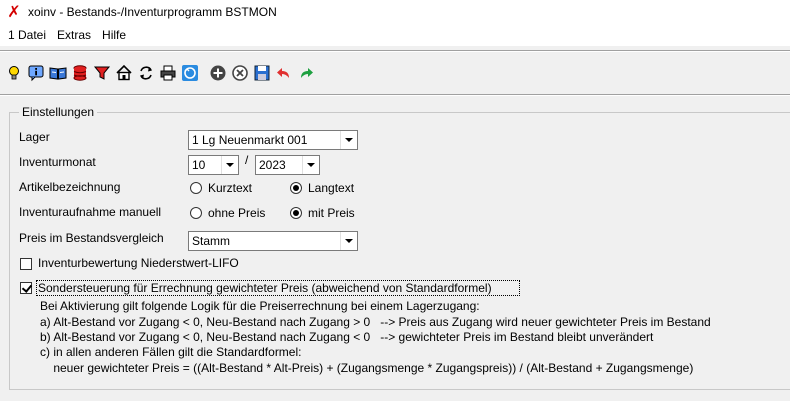 The height and width of the screenshot is (401, 790). What do you see at coordinates (283, 73) in the screenshot?
I see `undo-icon` at bounding box center [283, 73].